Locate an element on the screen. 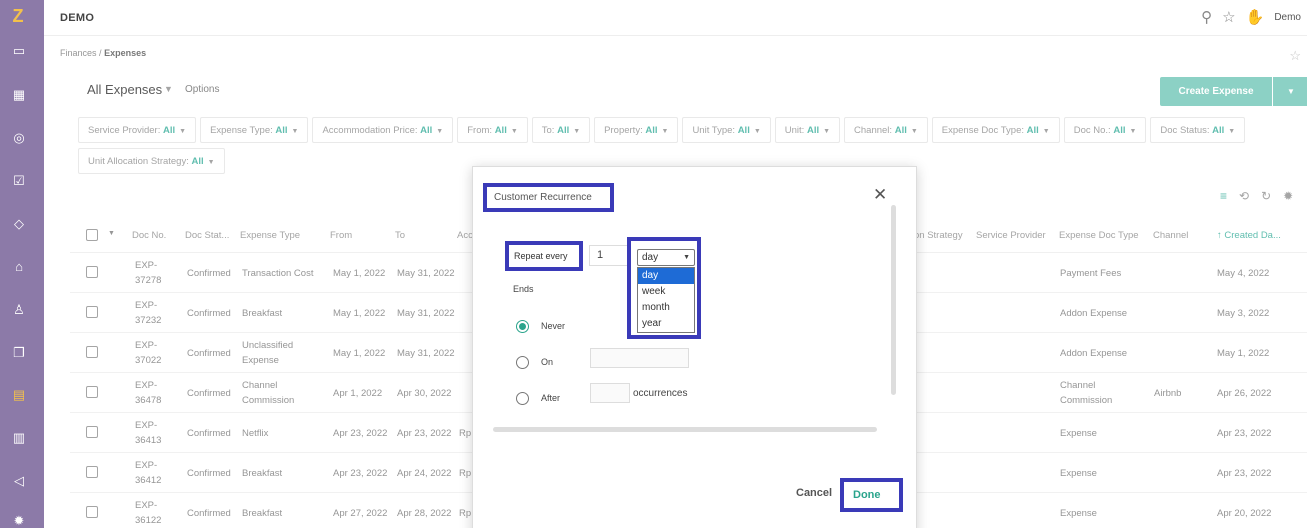 Image resolution: width=1307 pixels, height=528 pixels. dialog-title: Customer Recurrence is located at coordinates (548, 197).